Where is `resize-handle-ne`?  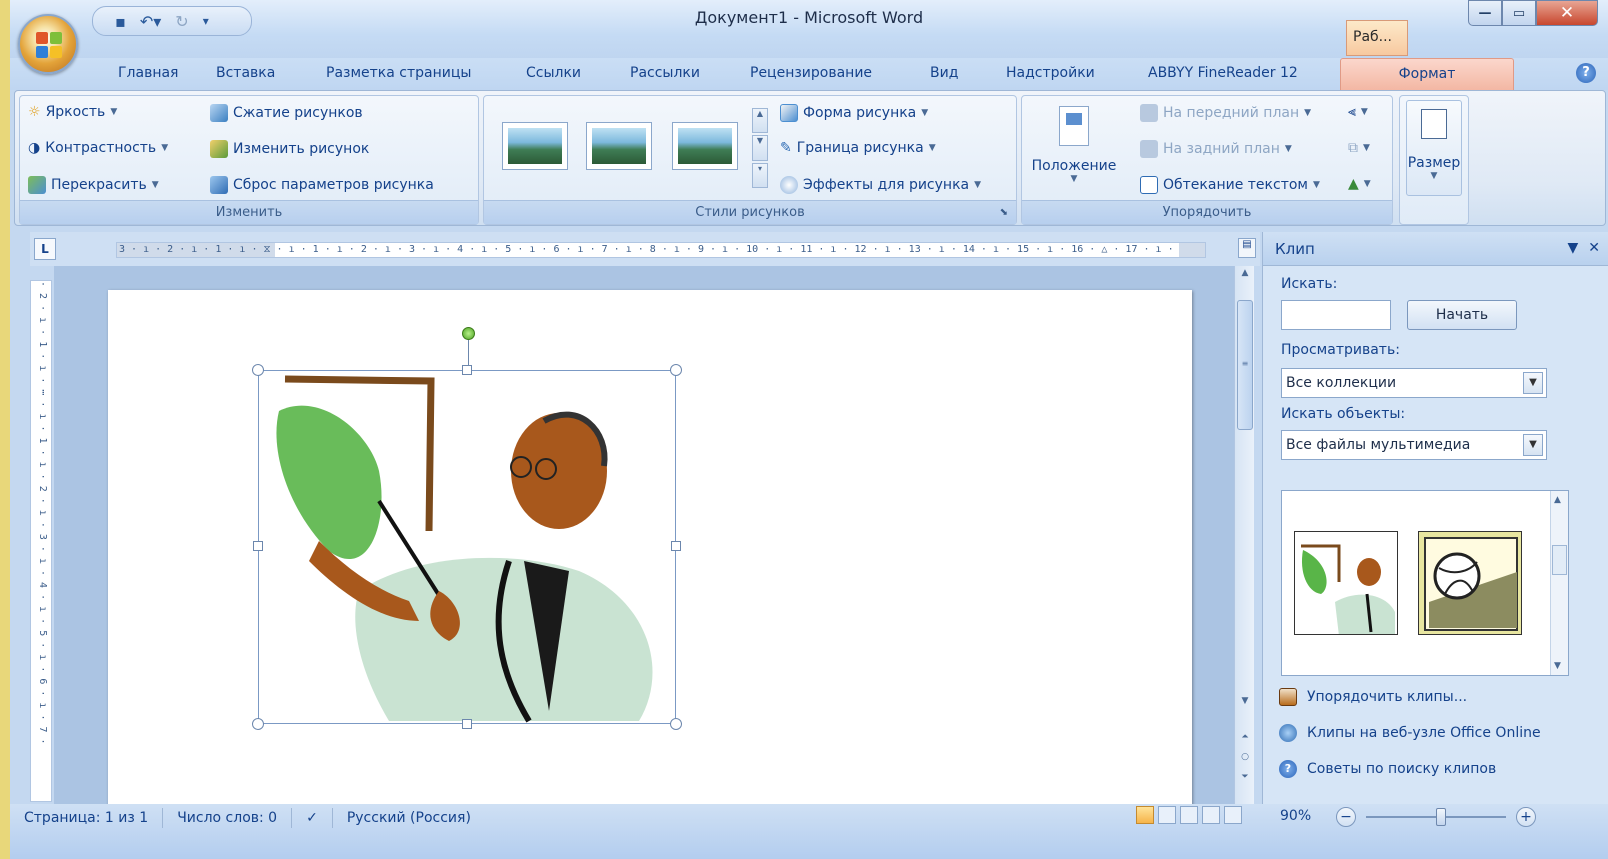
resize-handle-ne is located at coordinates (676, 370).